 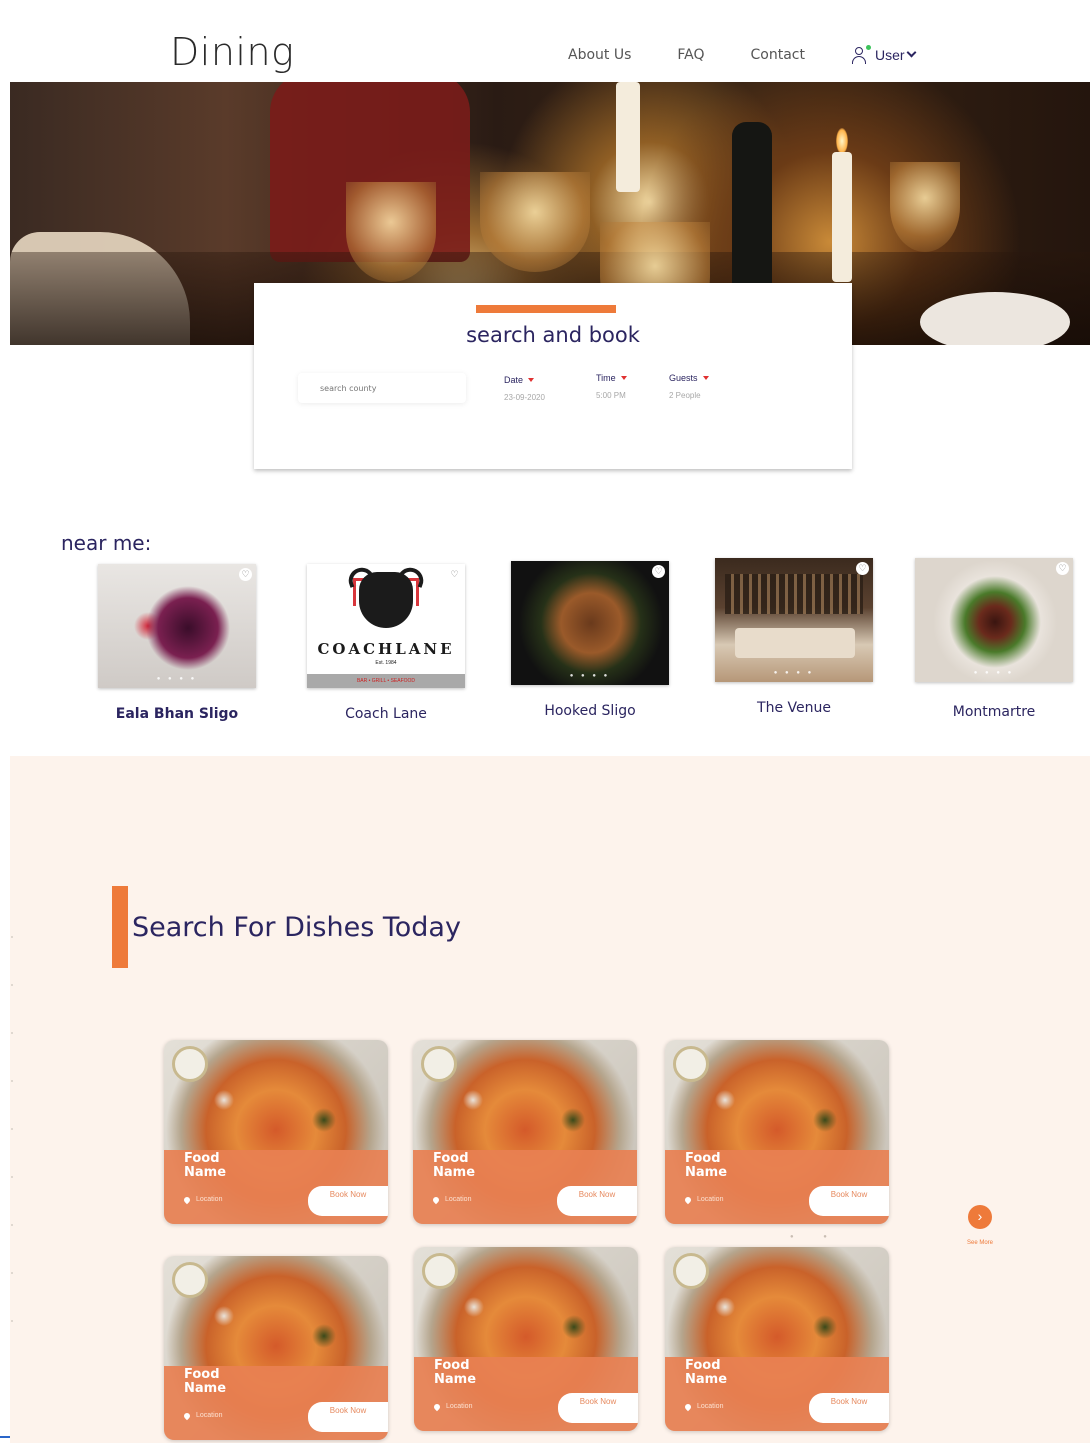 I want to click on main-nav: About Us FAQ Contact User, so click(x=742, y=54).